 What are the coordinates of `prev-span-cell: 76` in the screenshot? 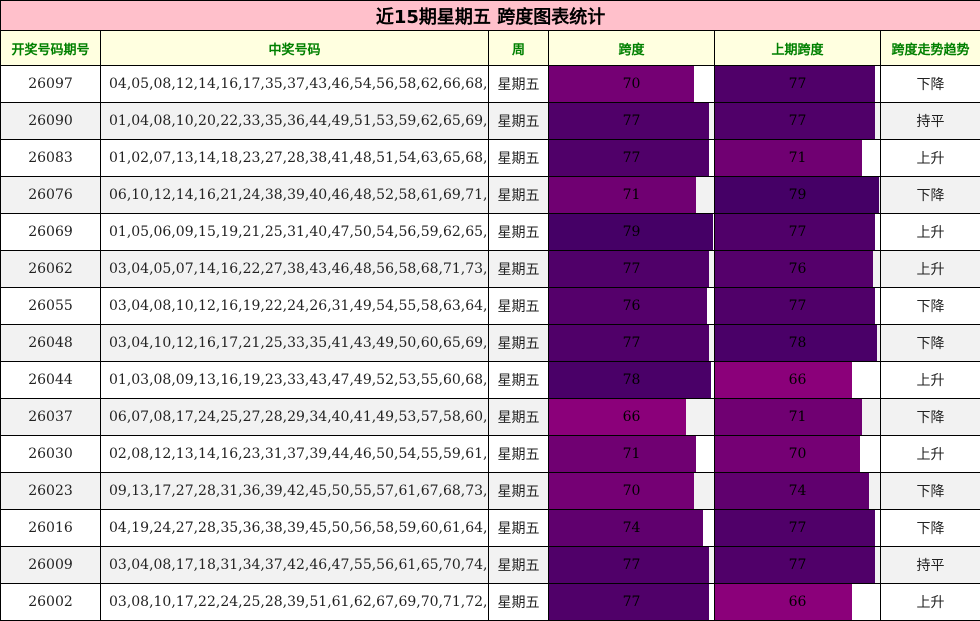 It's located at (798, 269).